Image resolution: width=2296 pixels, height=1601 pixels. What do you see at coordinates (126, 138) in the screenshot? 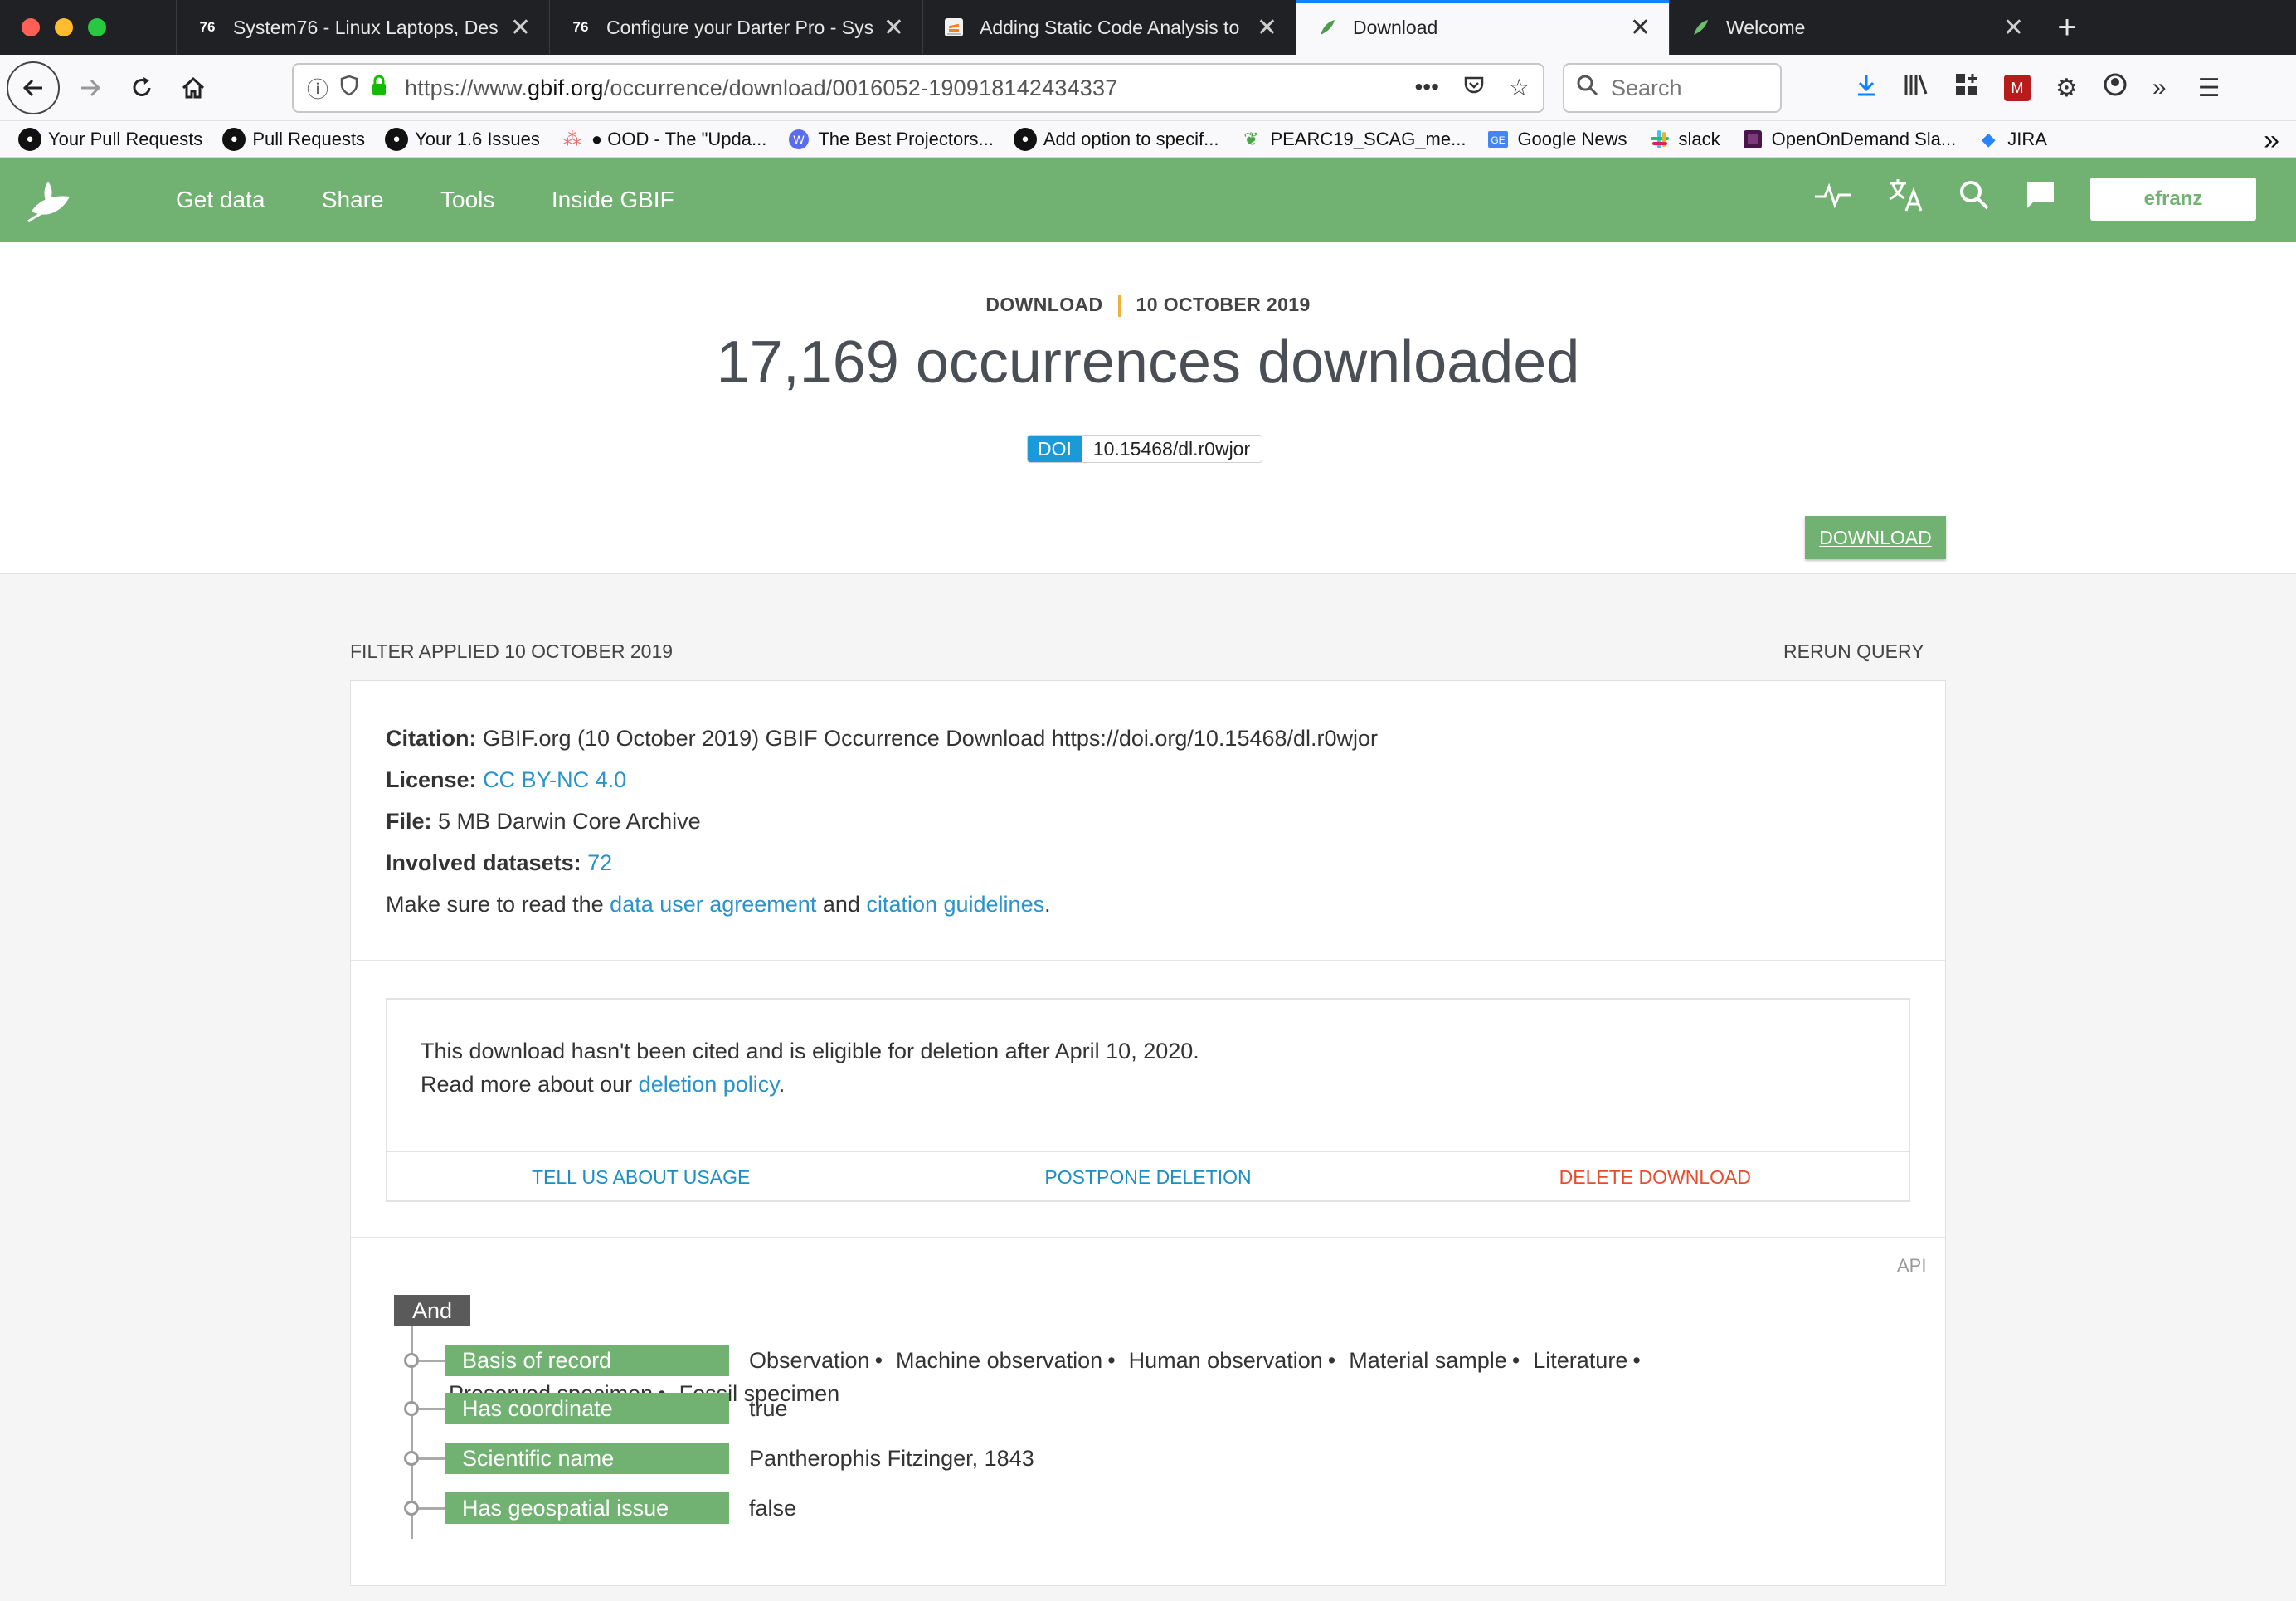
I see `bookmark-label: Your Pull Requests` at bounding box center [126, 138].